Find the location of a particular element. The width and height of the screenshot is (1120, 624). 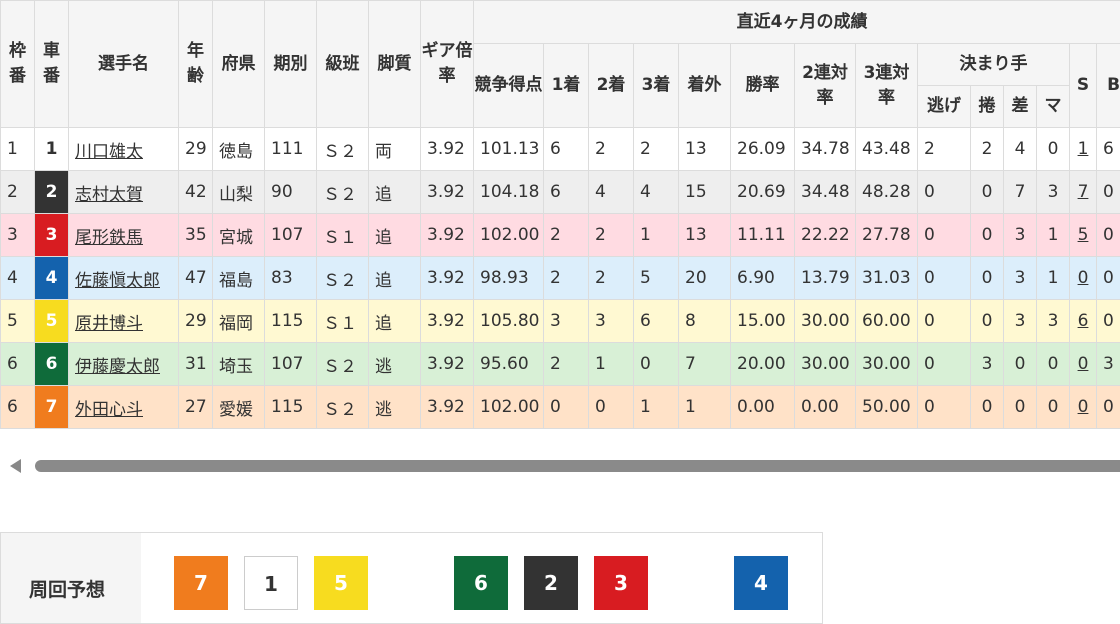

ren2-cell: 34.48 is located at coordinates (825, 192).